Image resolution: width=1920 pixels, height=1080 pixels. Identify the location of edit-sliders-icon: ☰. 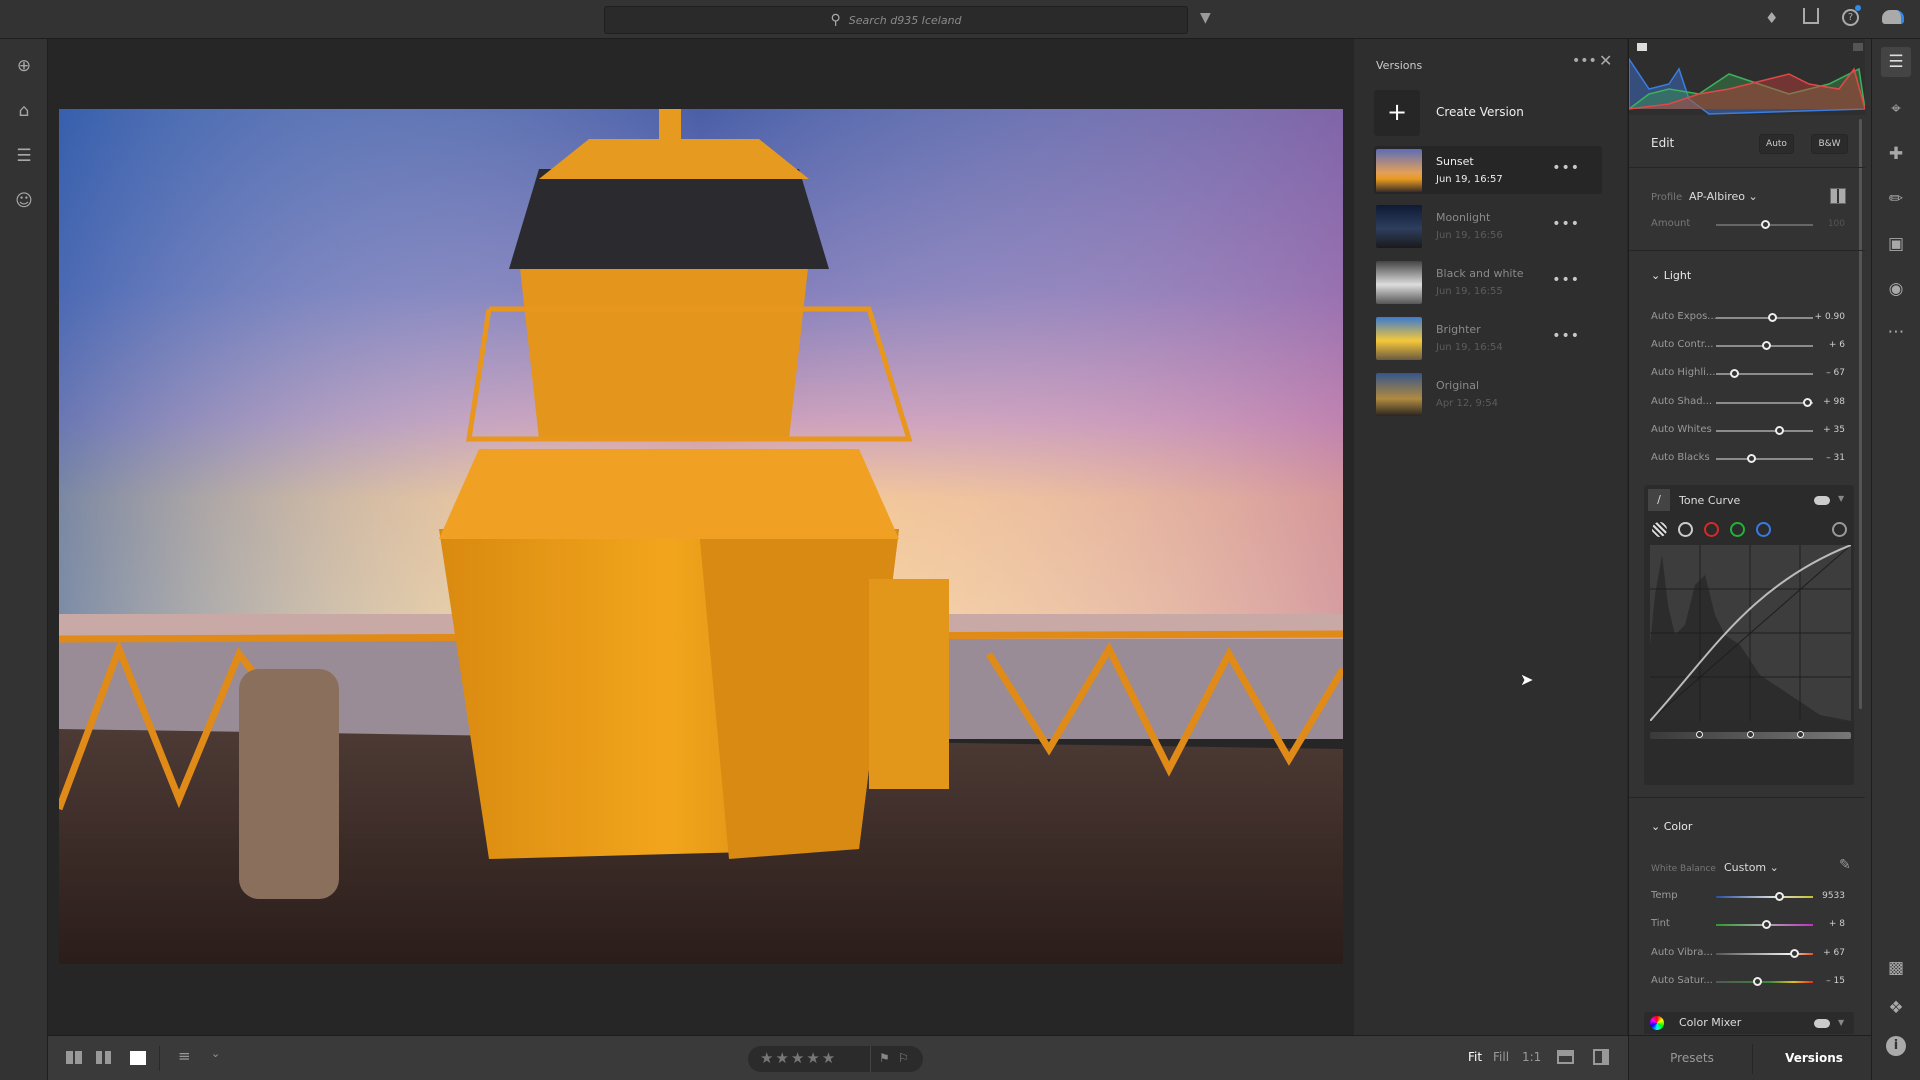
(1896, 62).